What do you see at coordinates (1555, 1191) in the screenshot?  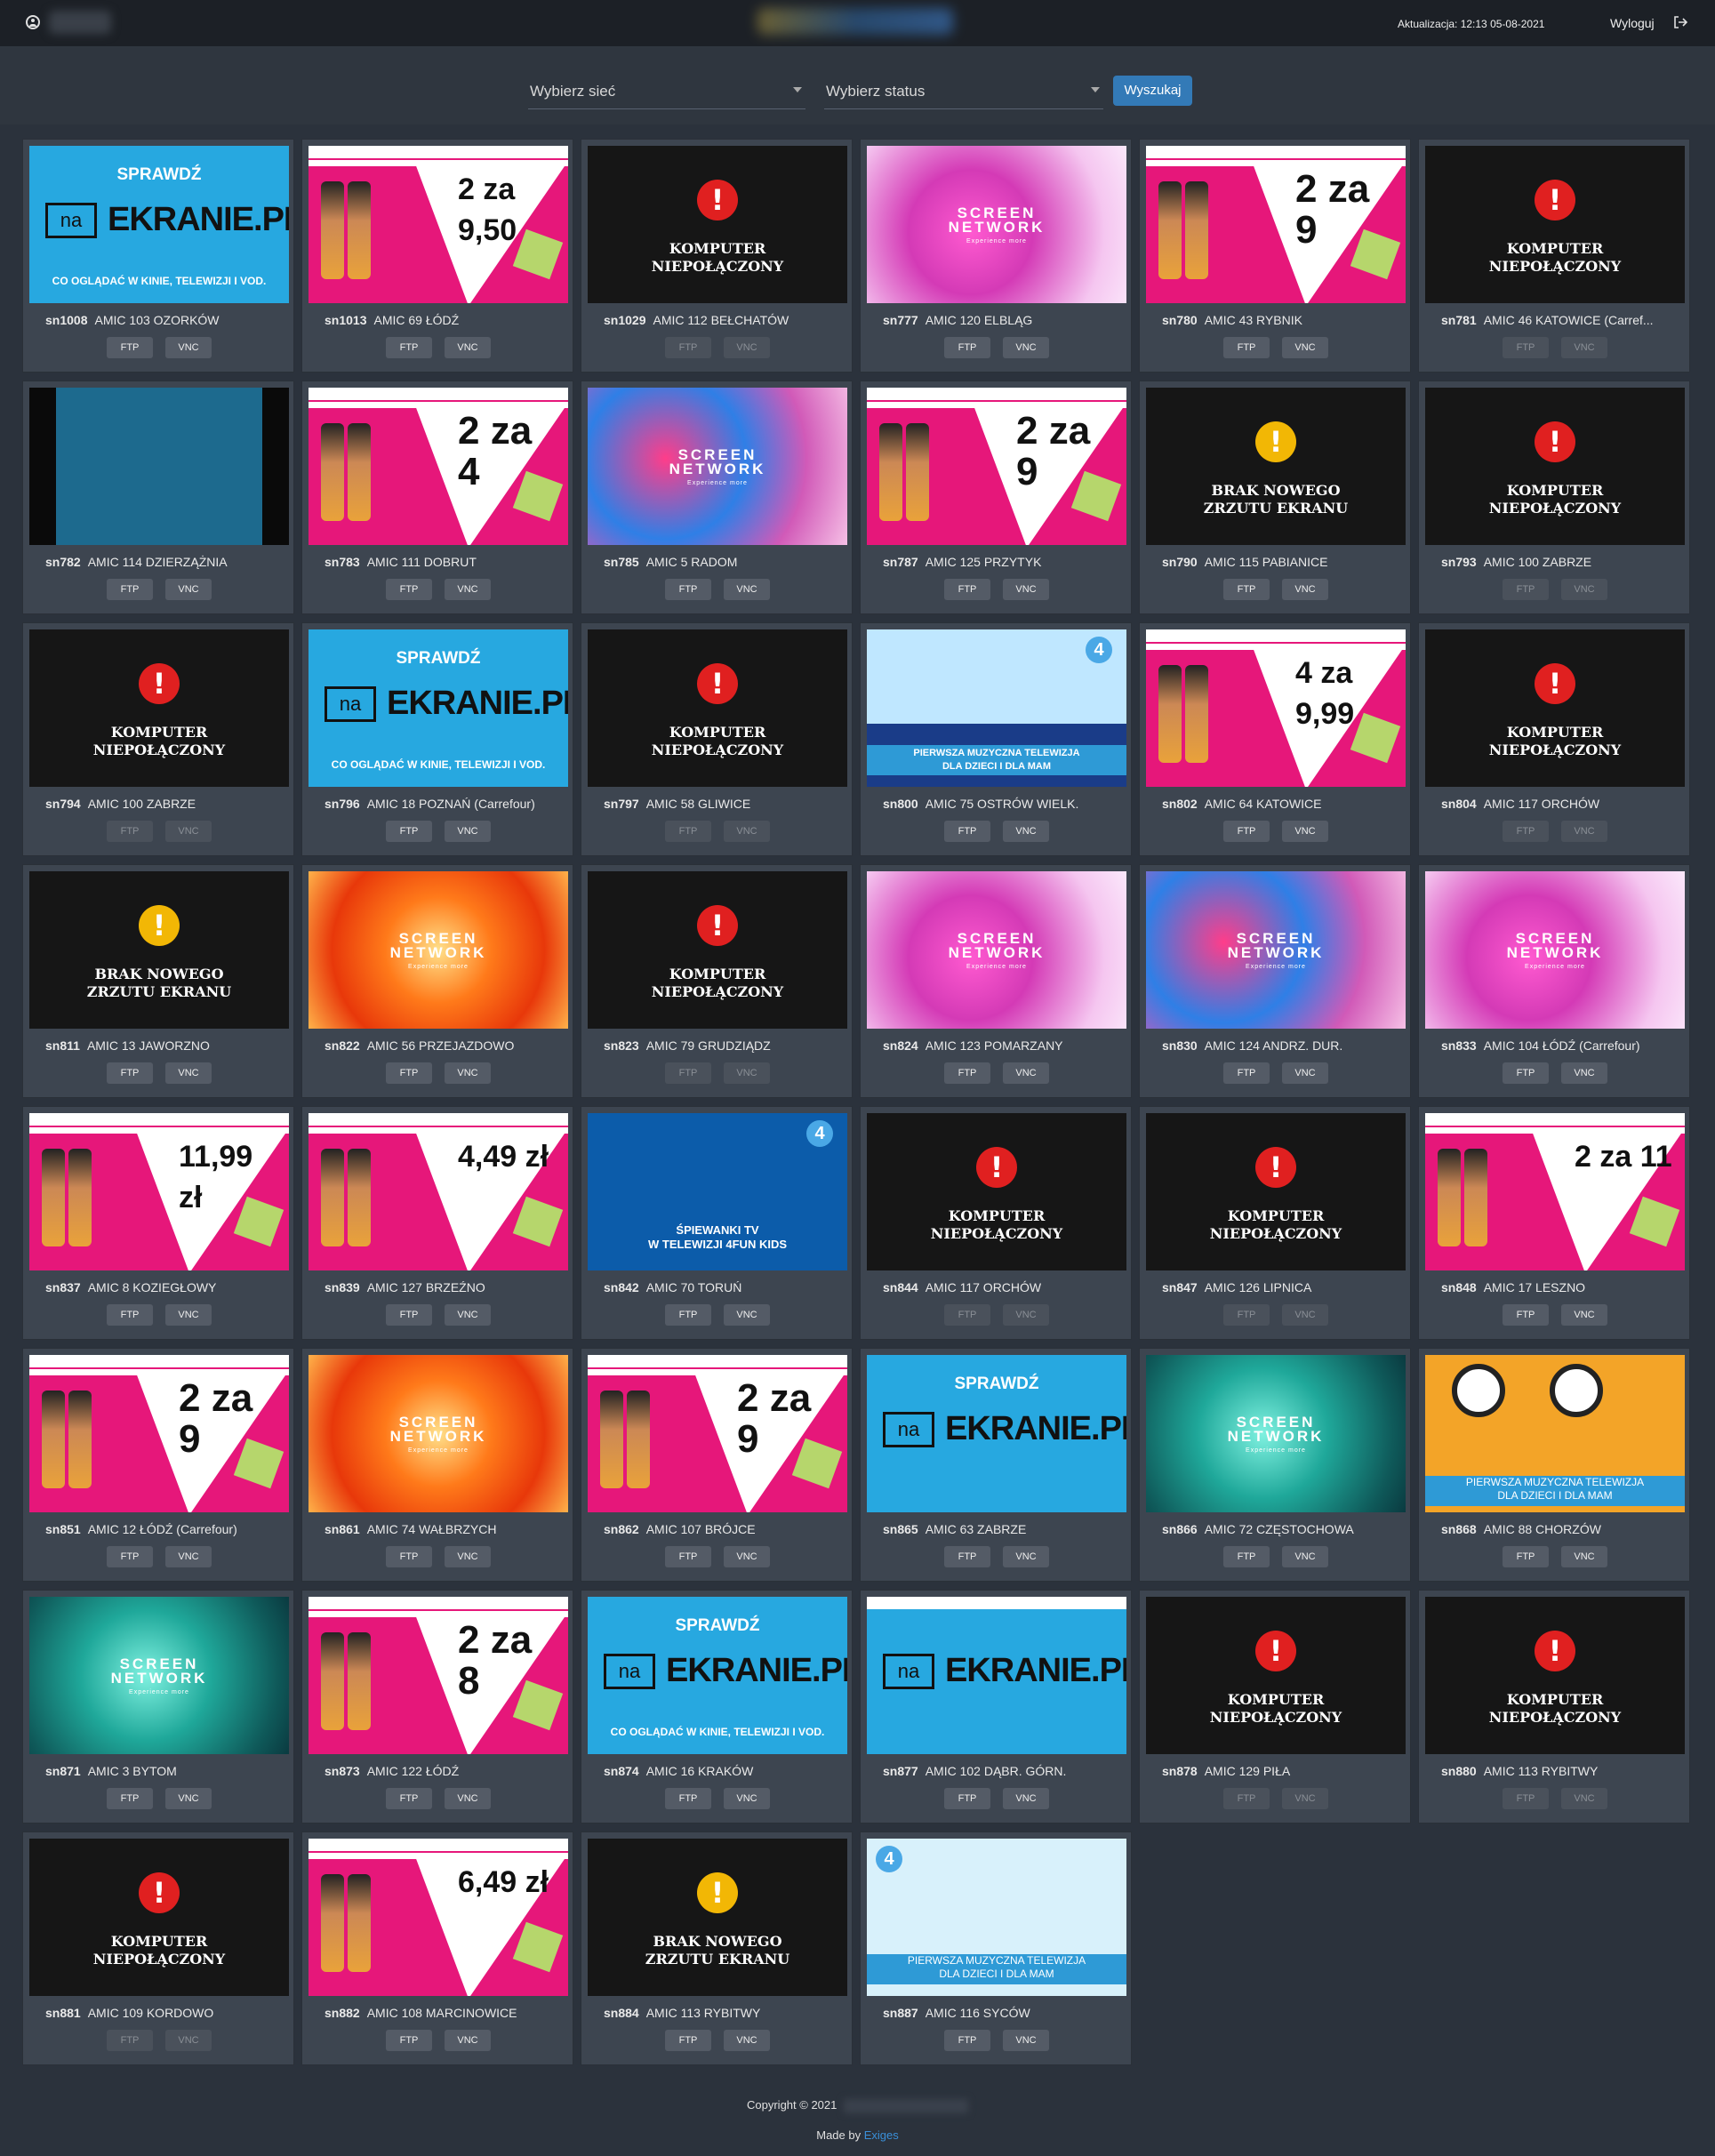 I see `screen-thumbnail: 2 za 11` at bounding box center [1555, 1191].